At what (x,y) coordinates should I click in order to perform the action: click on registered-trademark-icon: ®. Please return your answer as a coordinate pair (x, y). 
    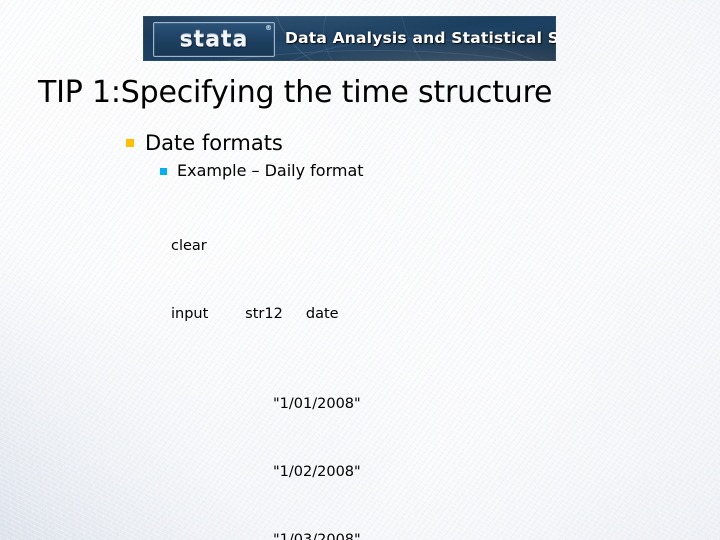
    Looking at the image, I should click on (268, 28).